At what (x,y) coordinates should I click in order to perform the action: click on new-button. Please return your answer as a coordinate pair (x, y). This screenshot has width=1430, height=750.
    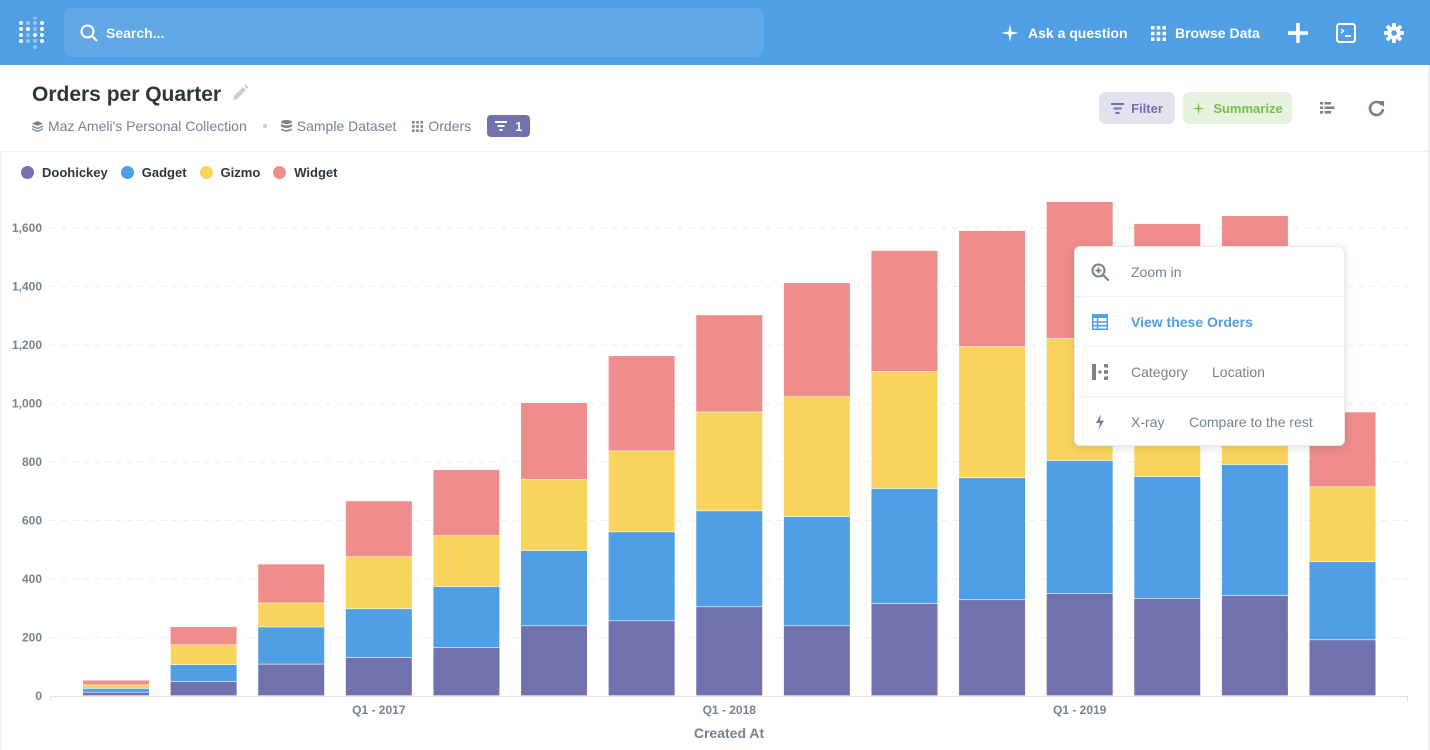
    Looking at the image, I should click on (1298, 33).